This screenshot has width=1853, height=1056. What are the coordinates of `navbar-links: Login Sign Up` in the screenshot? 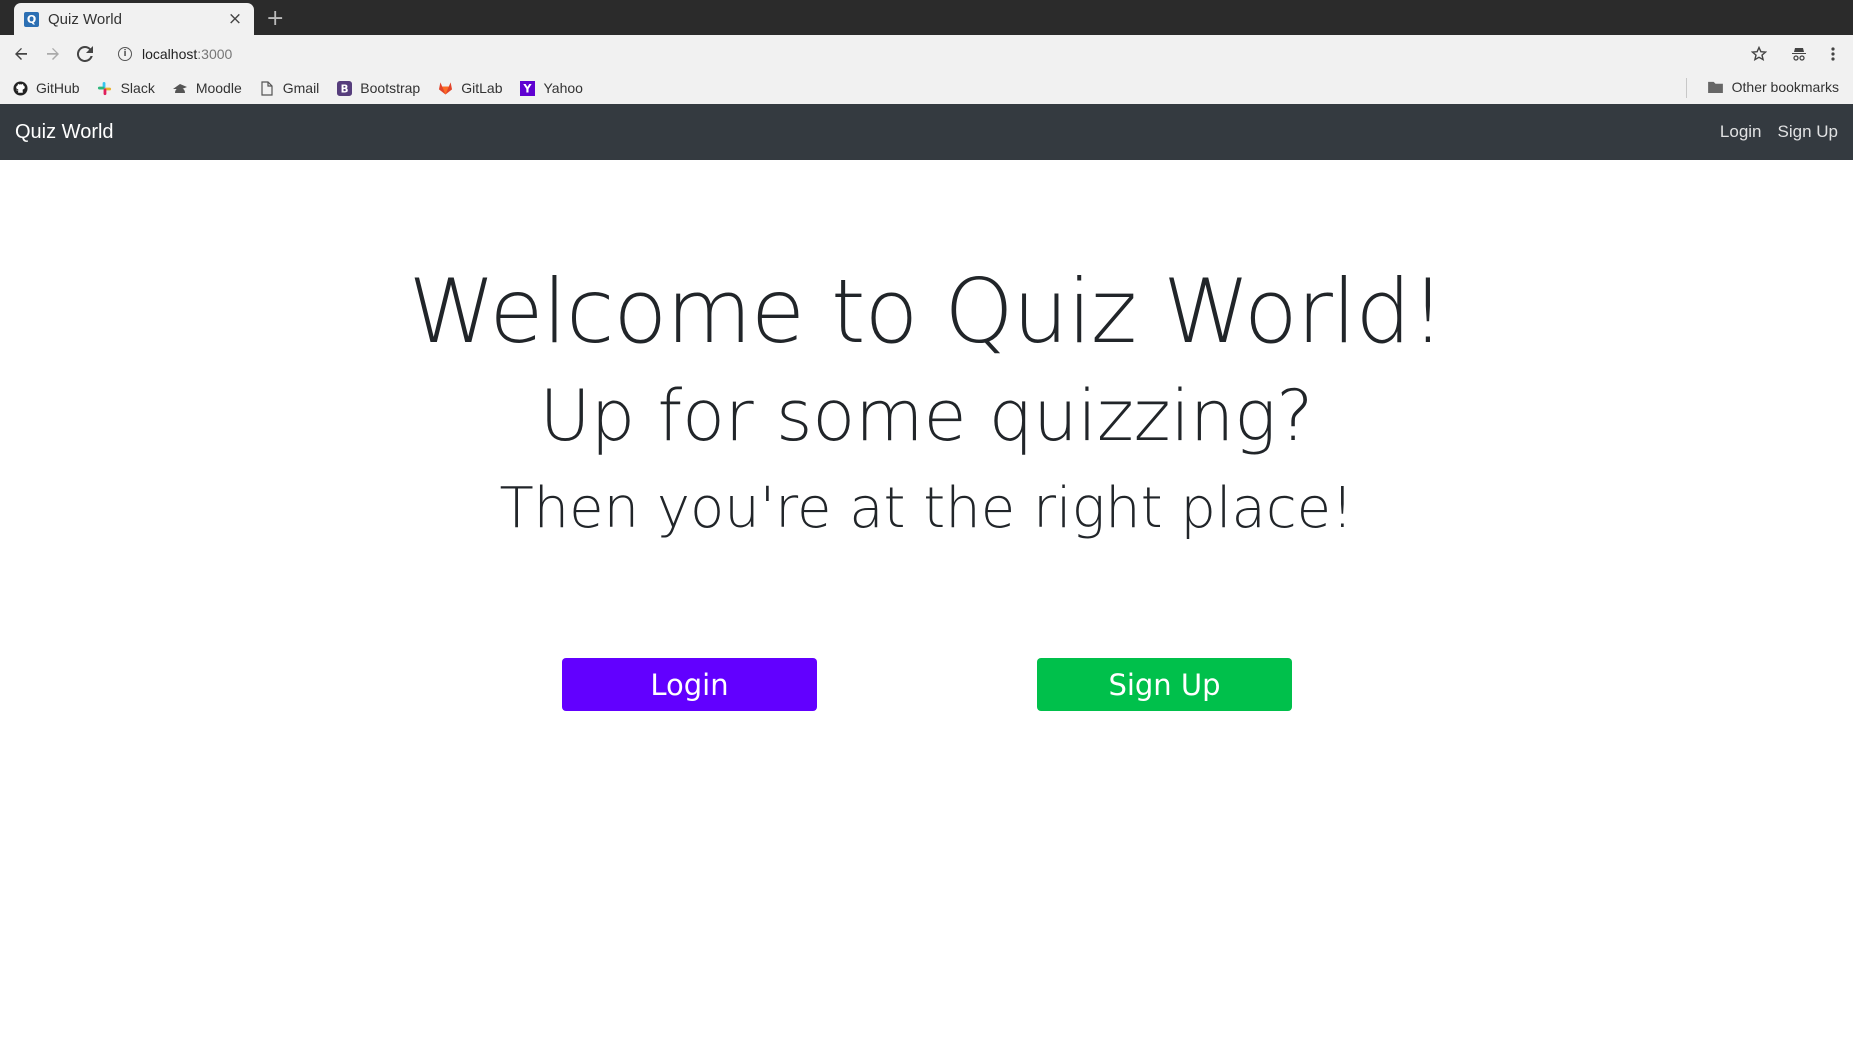 It's located at (1771, 132).